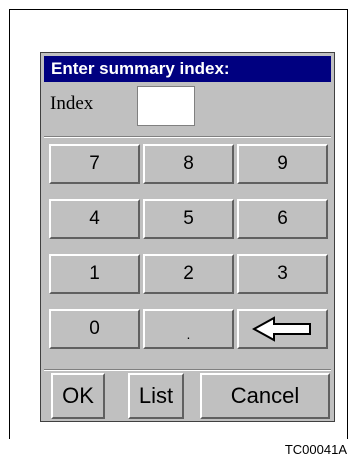  What do you see at coordinates (282, 164) in the screenshot?
I see `key-9-button: 9` at bounding box center [282, 164].